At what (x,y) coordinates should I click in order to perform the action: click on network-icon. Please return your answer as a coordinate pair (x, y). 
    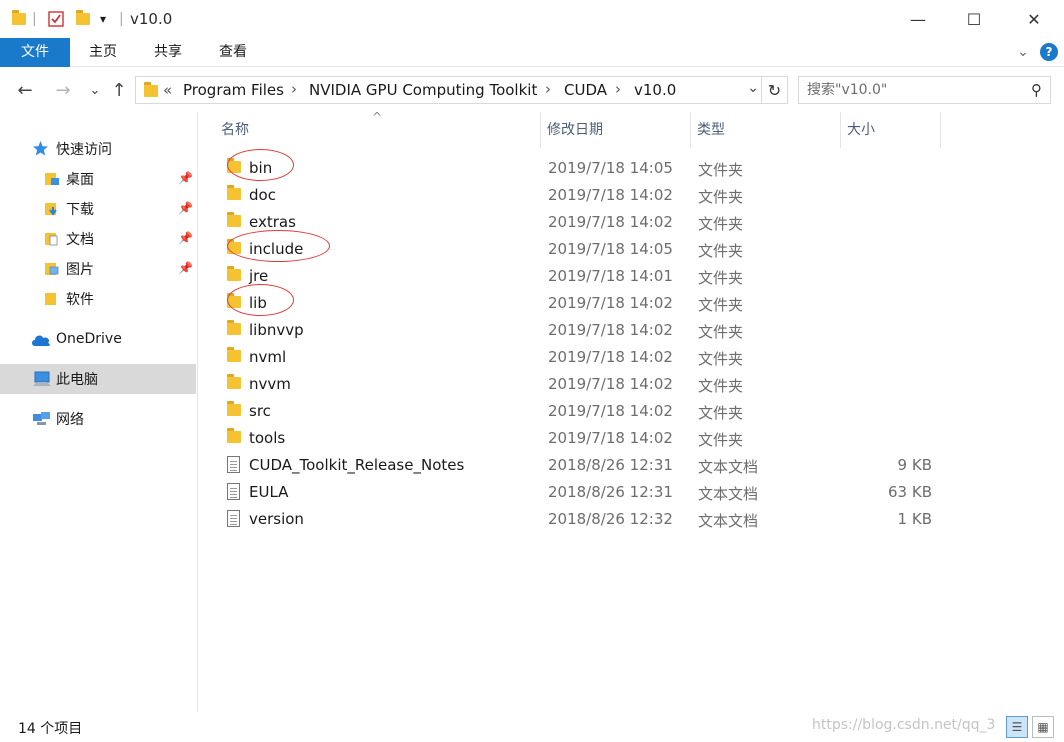
    Looking at the image, I should click on (41, 418).